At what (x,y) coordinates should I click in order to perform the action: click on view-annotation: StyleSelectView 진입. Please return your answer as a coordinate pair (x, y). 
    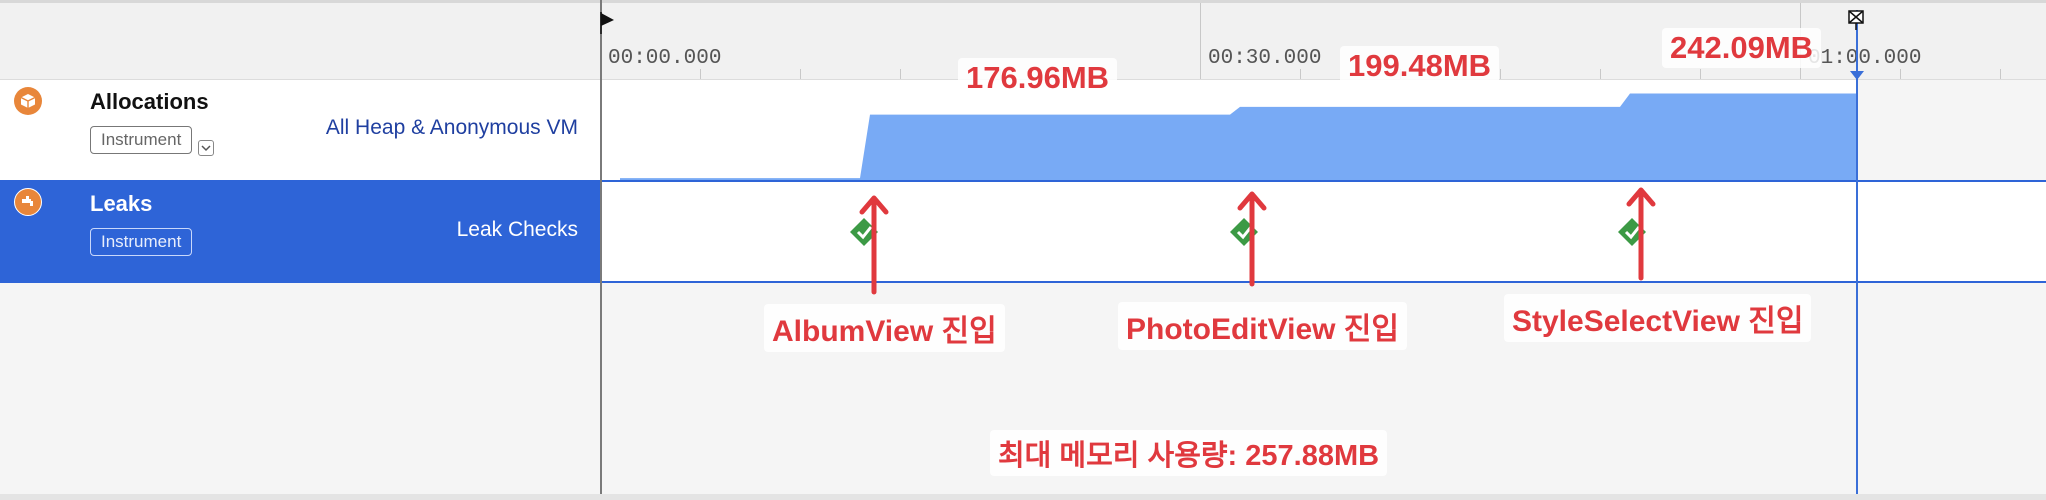
    Looking at the image, I should click on (1658, 318).